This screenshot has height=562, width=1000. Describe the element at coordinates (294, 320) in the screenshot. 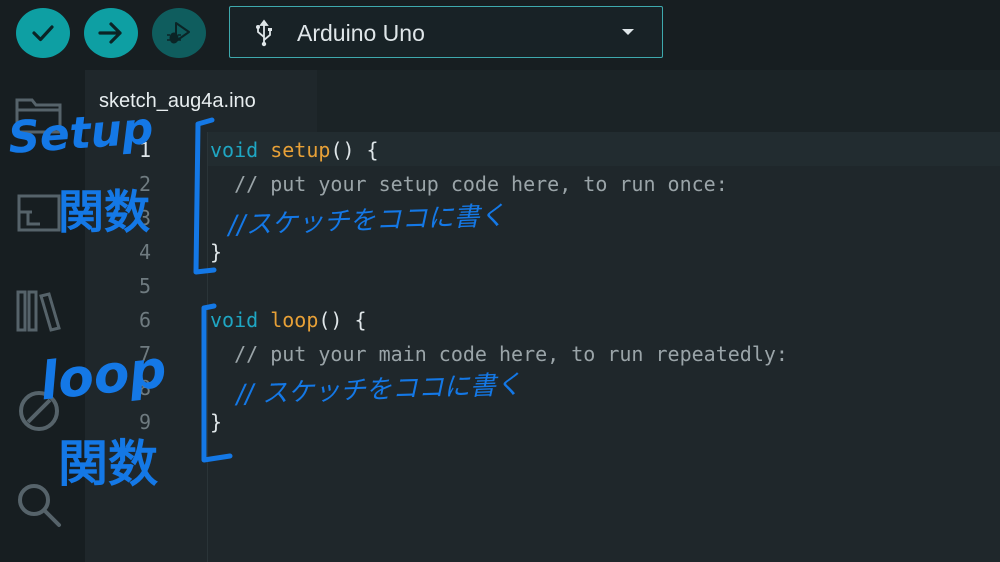

I see `code-function: loop` at that location.